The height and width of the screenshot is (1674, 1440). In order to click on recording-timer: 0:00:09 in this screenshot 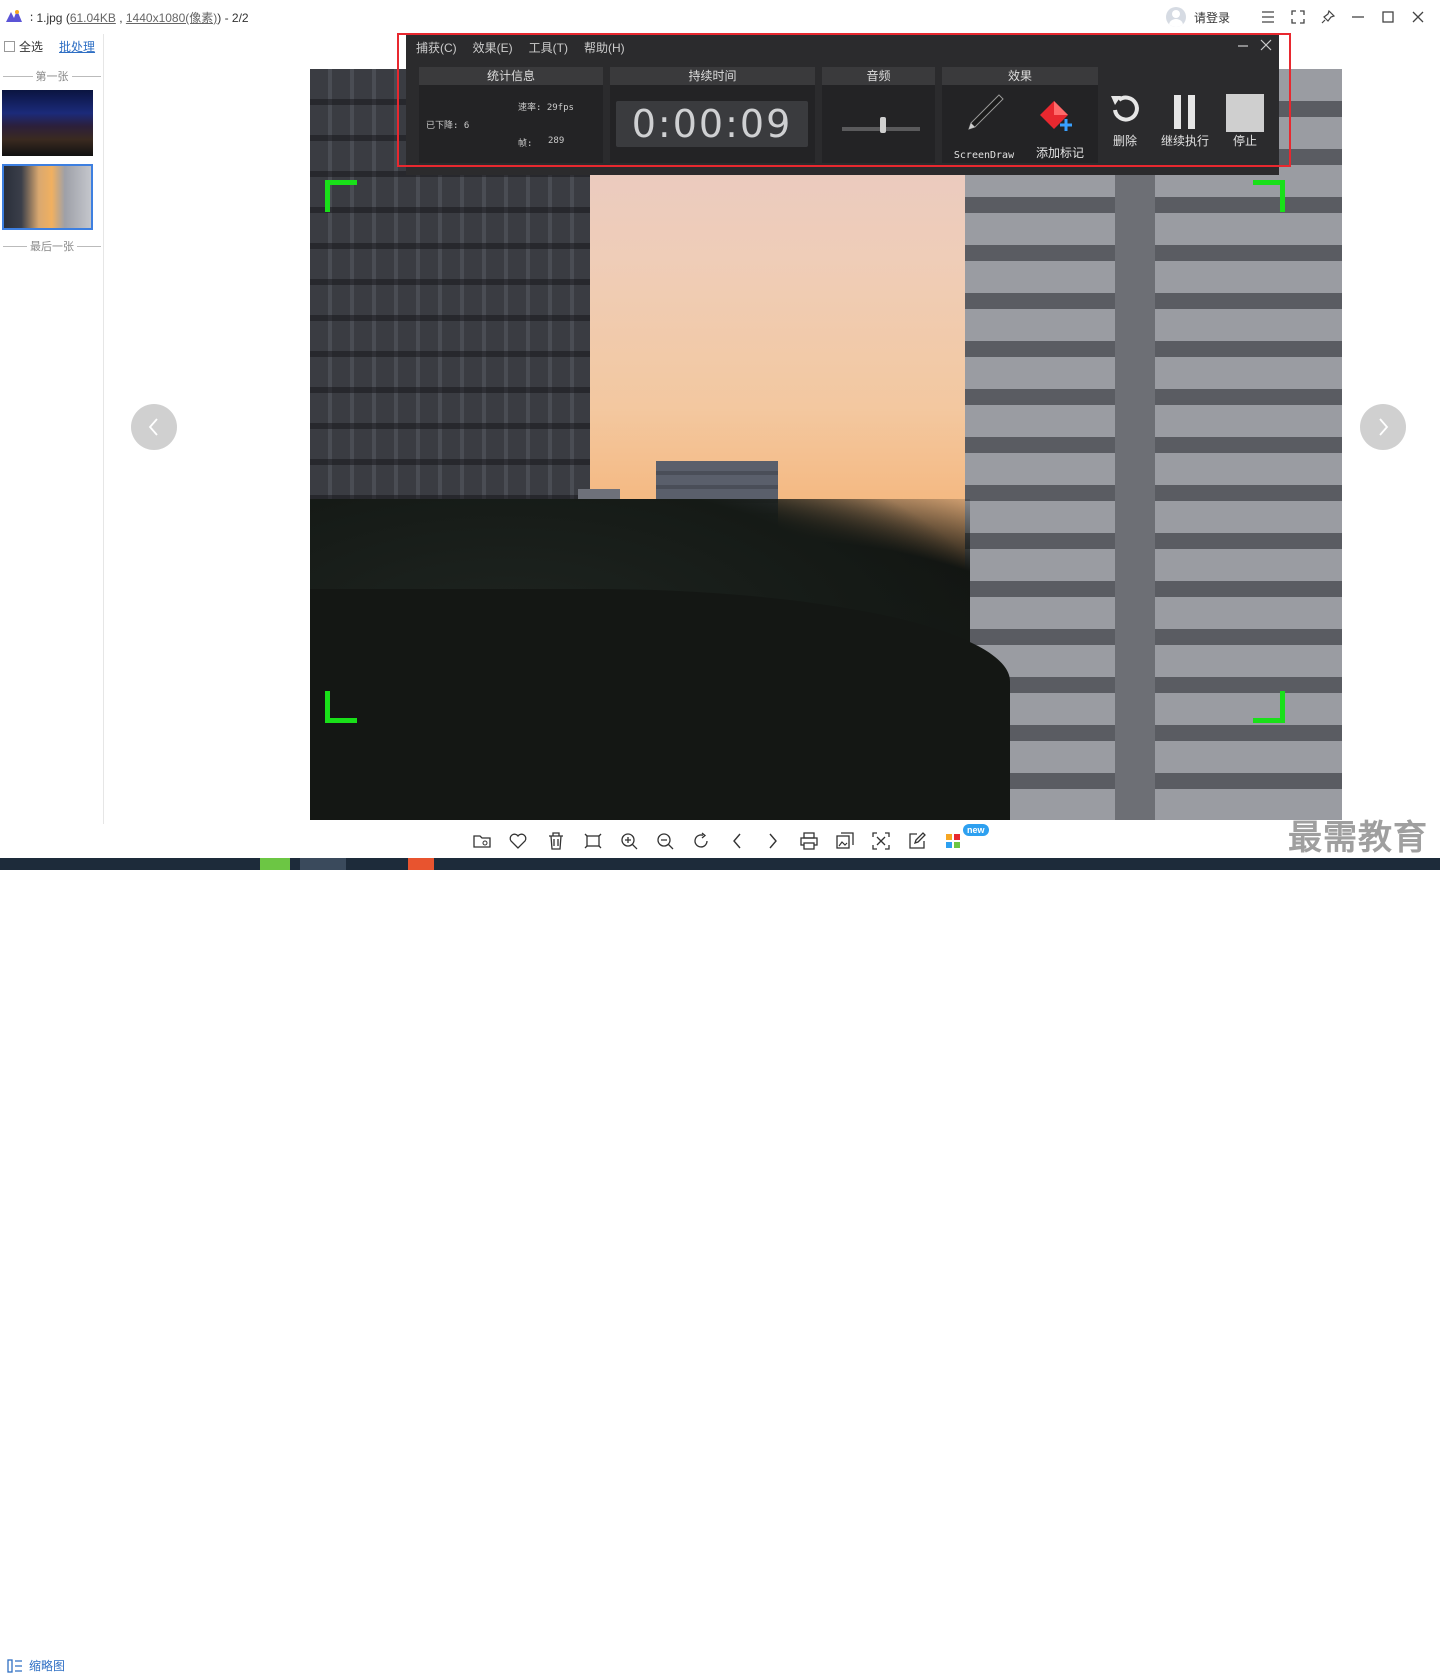, I will do `click(712, 124)`.